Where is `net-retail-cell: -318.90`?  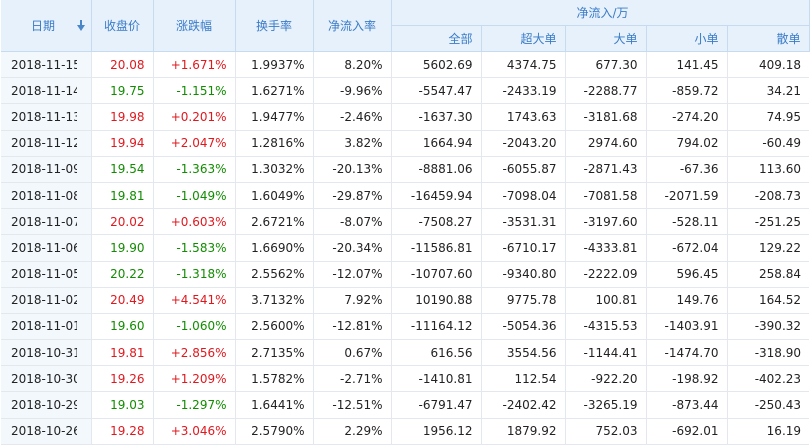
net-retail-cell: -318.90 is located at coordinates (768, 353).